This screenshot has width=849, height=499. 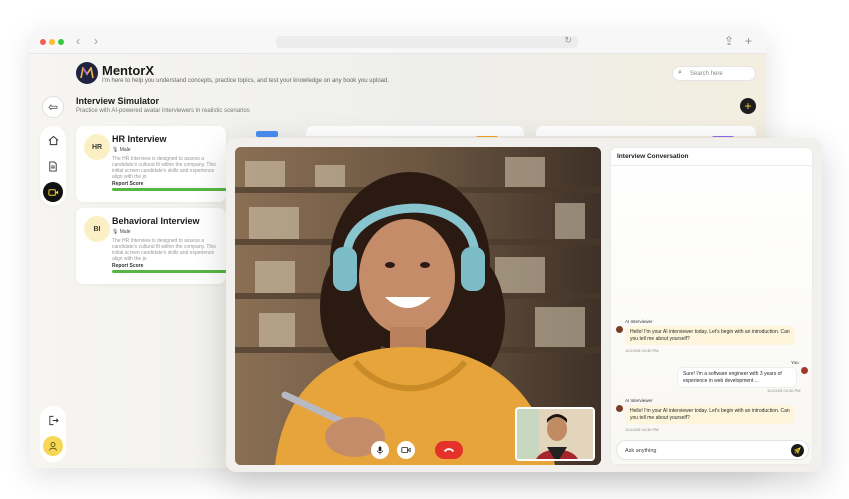 What do you see at coordinates (795, 362) in the screenshot?
I see `message-sender: You` at bounding box center [795, 362].